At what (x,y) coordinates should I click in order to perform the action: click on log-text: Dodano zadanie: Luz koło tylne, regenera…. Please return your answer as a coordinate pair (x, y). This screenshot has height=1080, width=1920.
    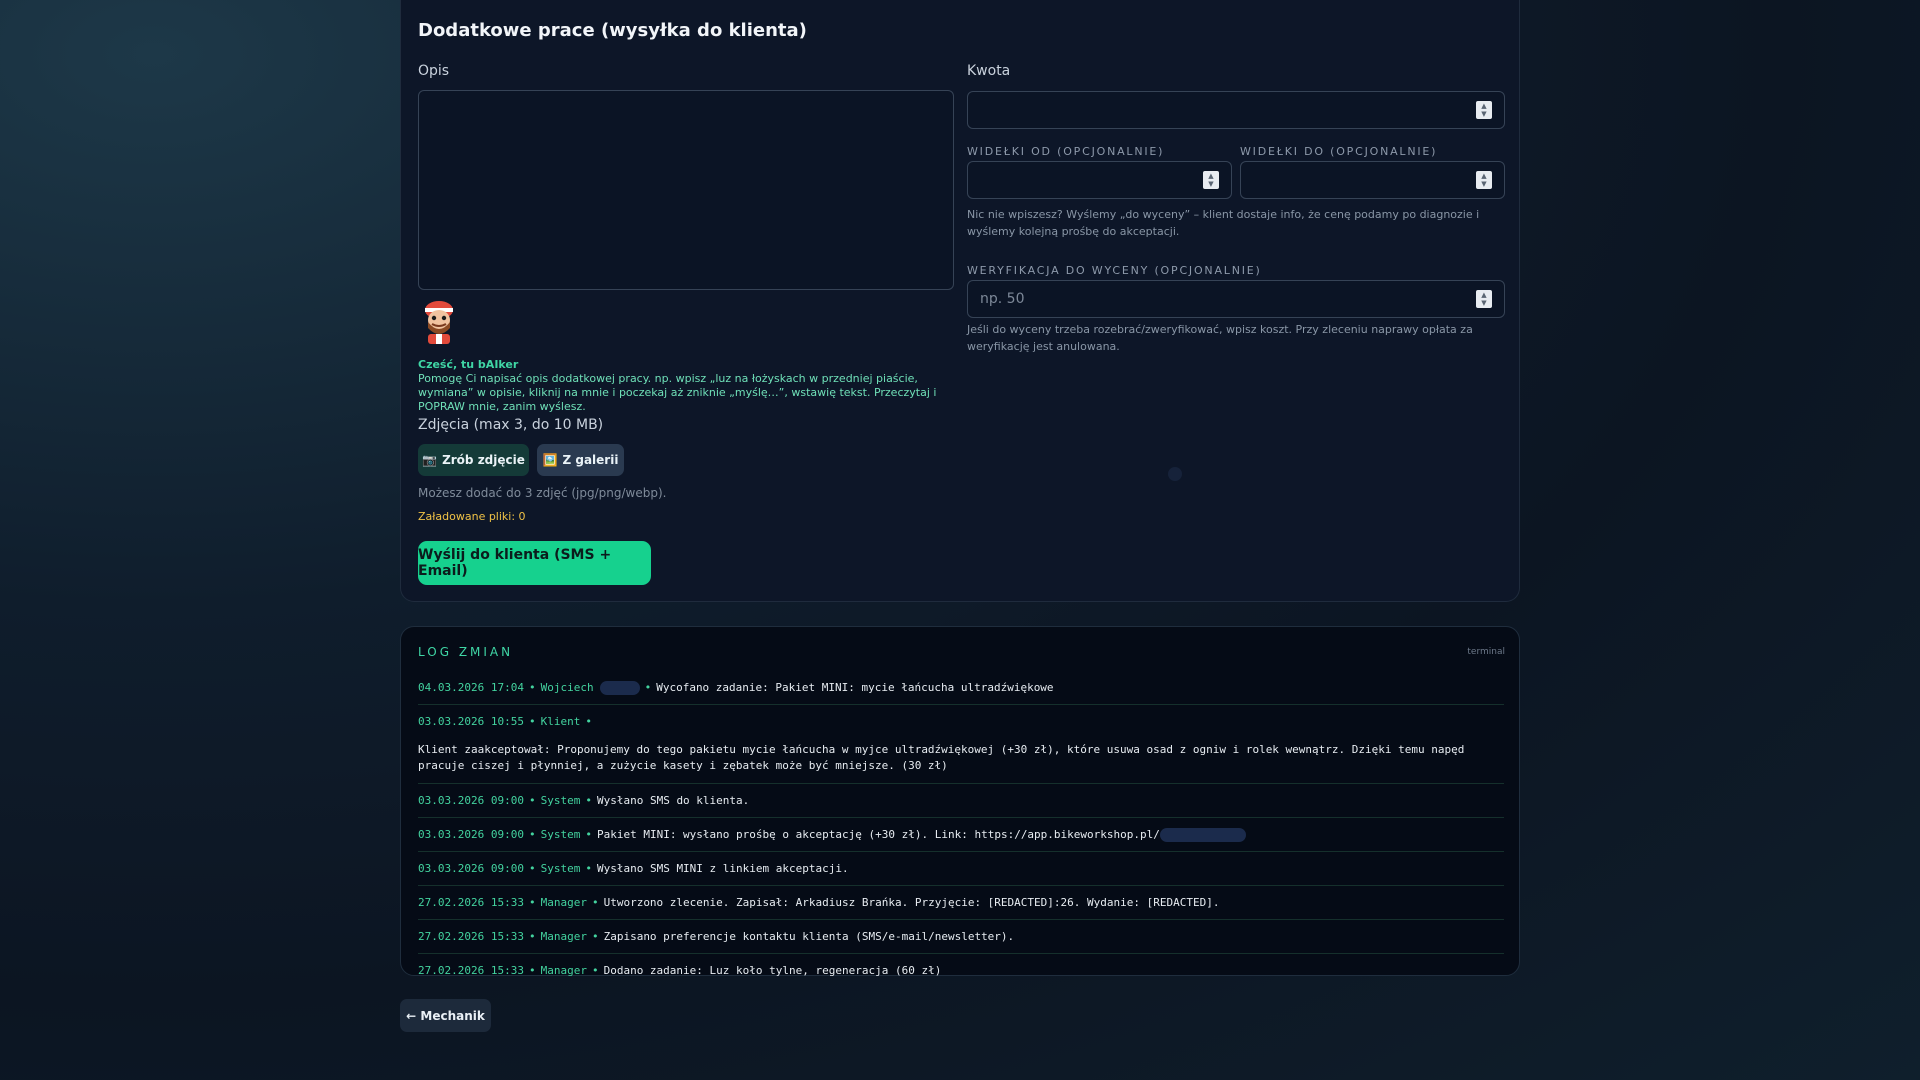
    Looking at the image, I should click on (772, 970).